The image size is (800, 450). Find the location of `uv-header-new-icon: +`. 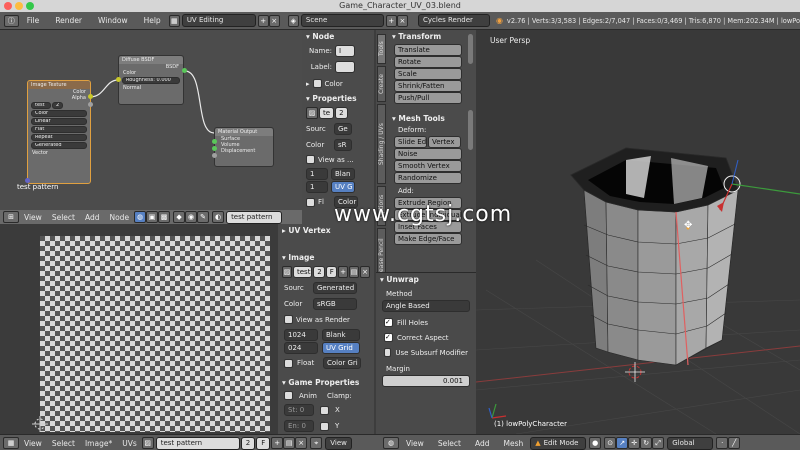

uv-header-new-icon: + is located at coordinates (277, 443).